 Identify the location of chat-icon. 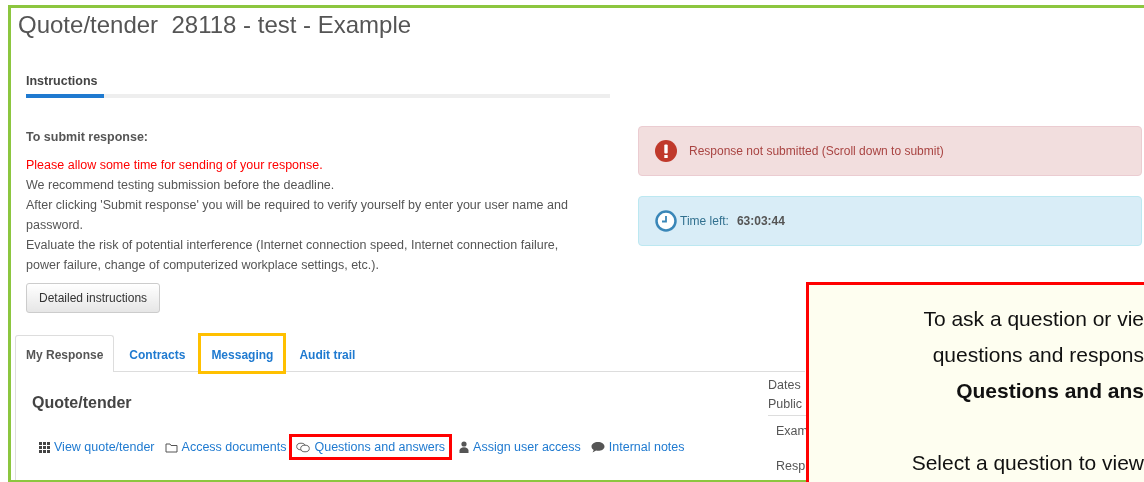
(303, 447).